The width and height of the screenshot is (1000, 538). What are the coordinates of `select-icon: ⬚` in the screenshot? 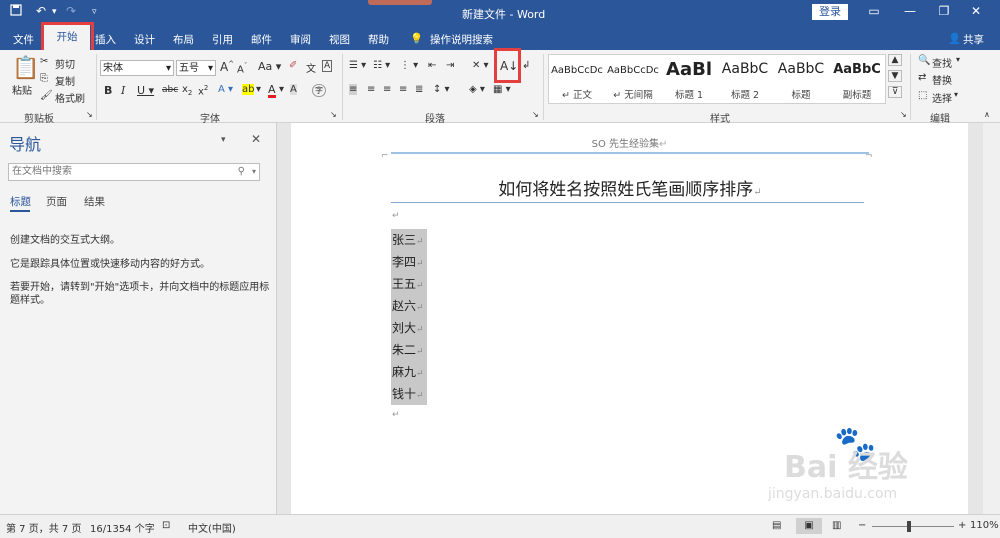 It's located at (922, 95).